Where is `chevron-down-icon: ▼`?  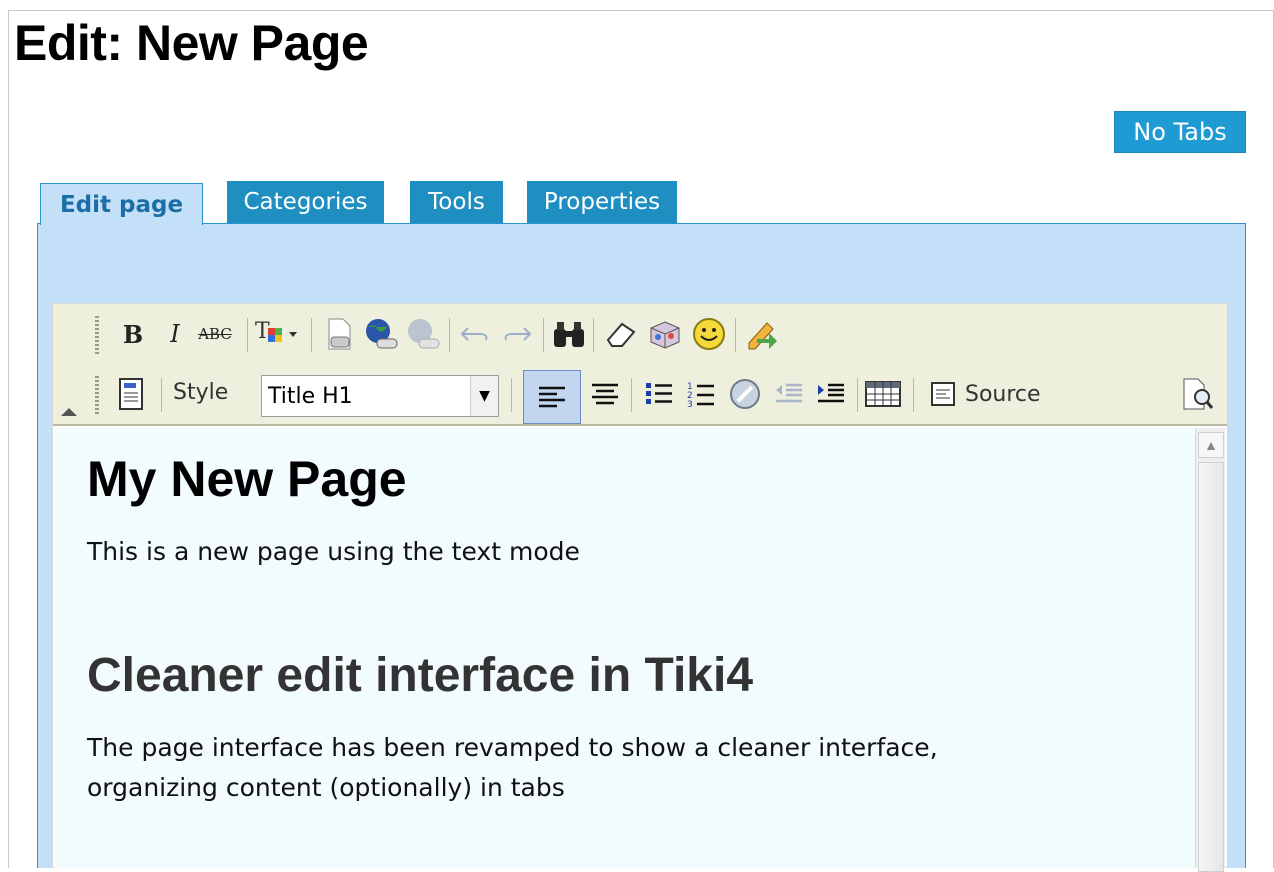
chevron-down-icon: ▼ is located at coordinates (484, 396).